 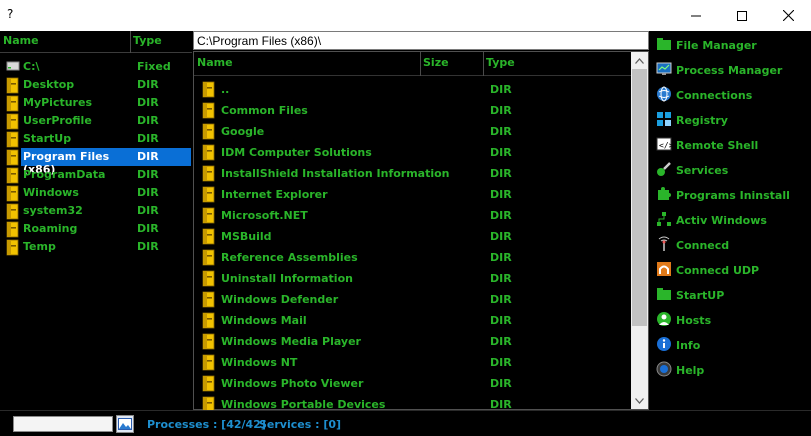 I want to click on file-name: Internet Explorer, so click(x=274, y=194).